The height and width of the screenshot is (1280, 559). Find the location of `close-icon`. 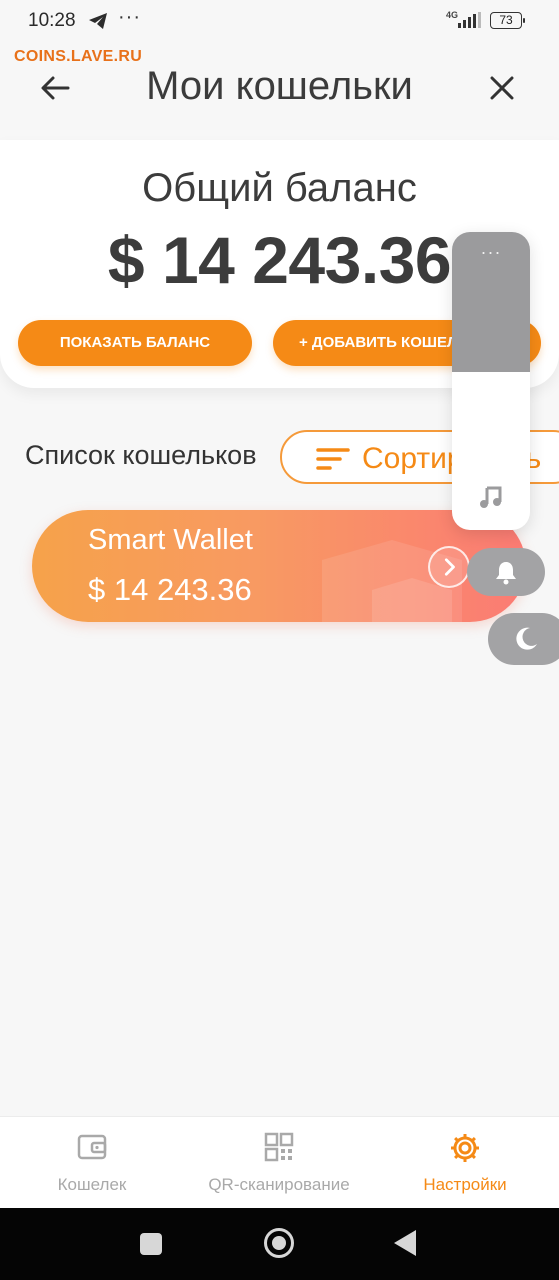

close-icon is located at coordinates (502, 88).